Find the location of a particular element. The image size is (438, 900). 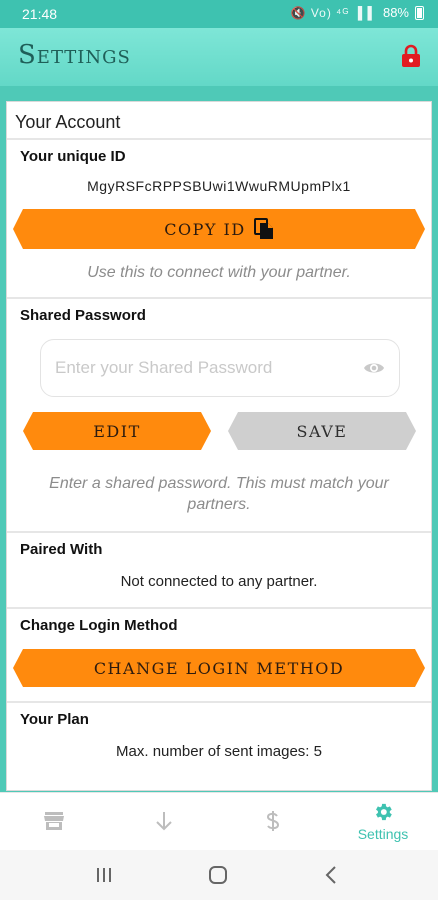

plan-section: Your Plan Max. number of sent images: 5 is located at coordinates (219, 731).